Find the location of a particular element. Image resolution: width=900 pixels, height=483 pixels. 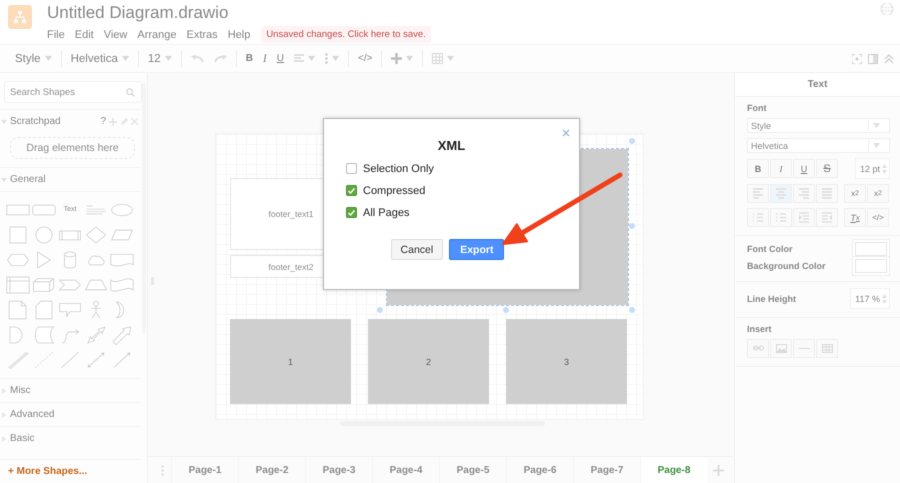

cancel-button: Cancel is located at coordinates (417, 249).